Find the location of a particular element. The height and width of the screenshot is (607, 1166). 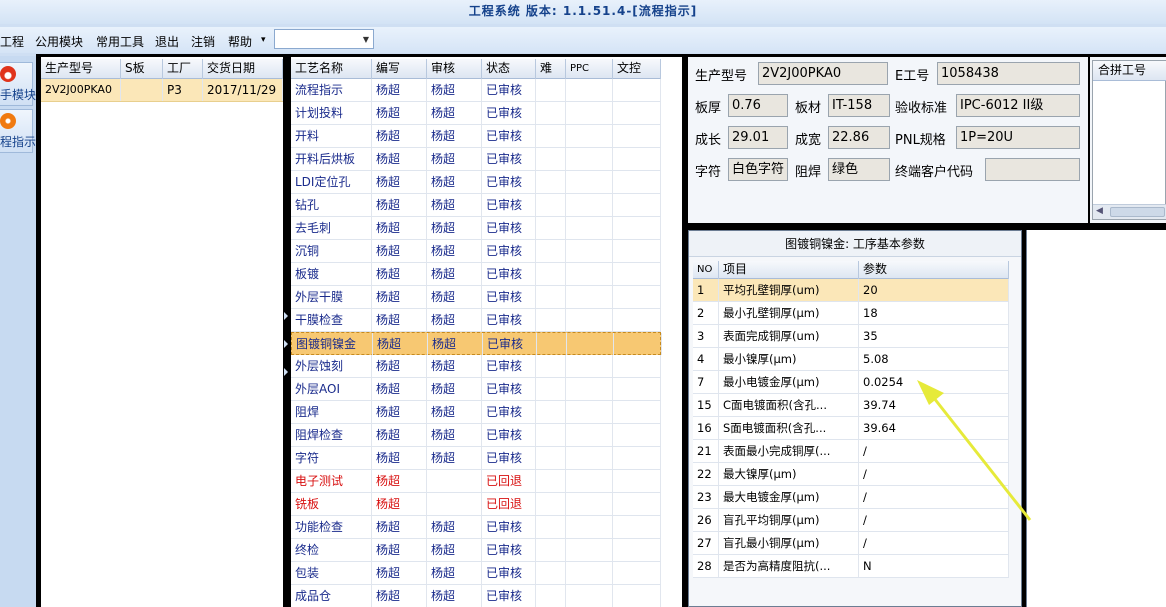

annotation-arrow-line is located at coordinates (980, 456).